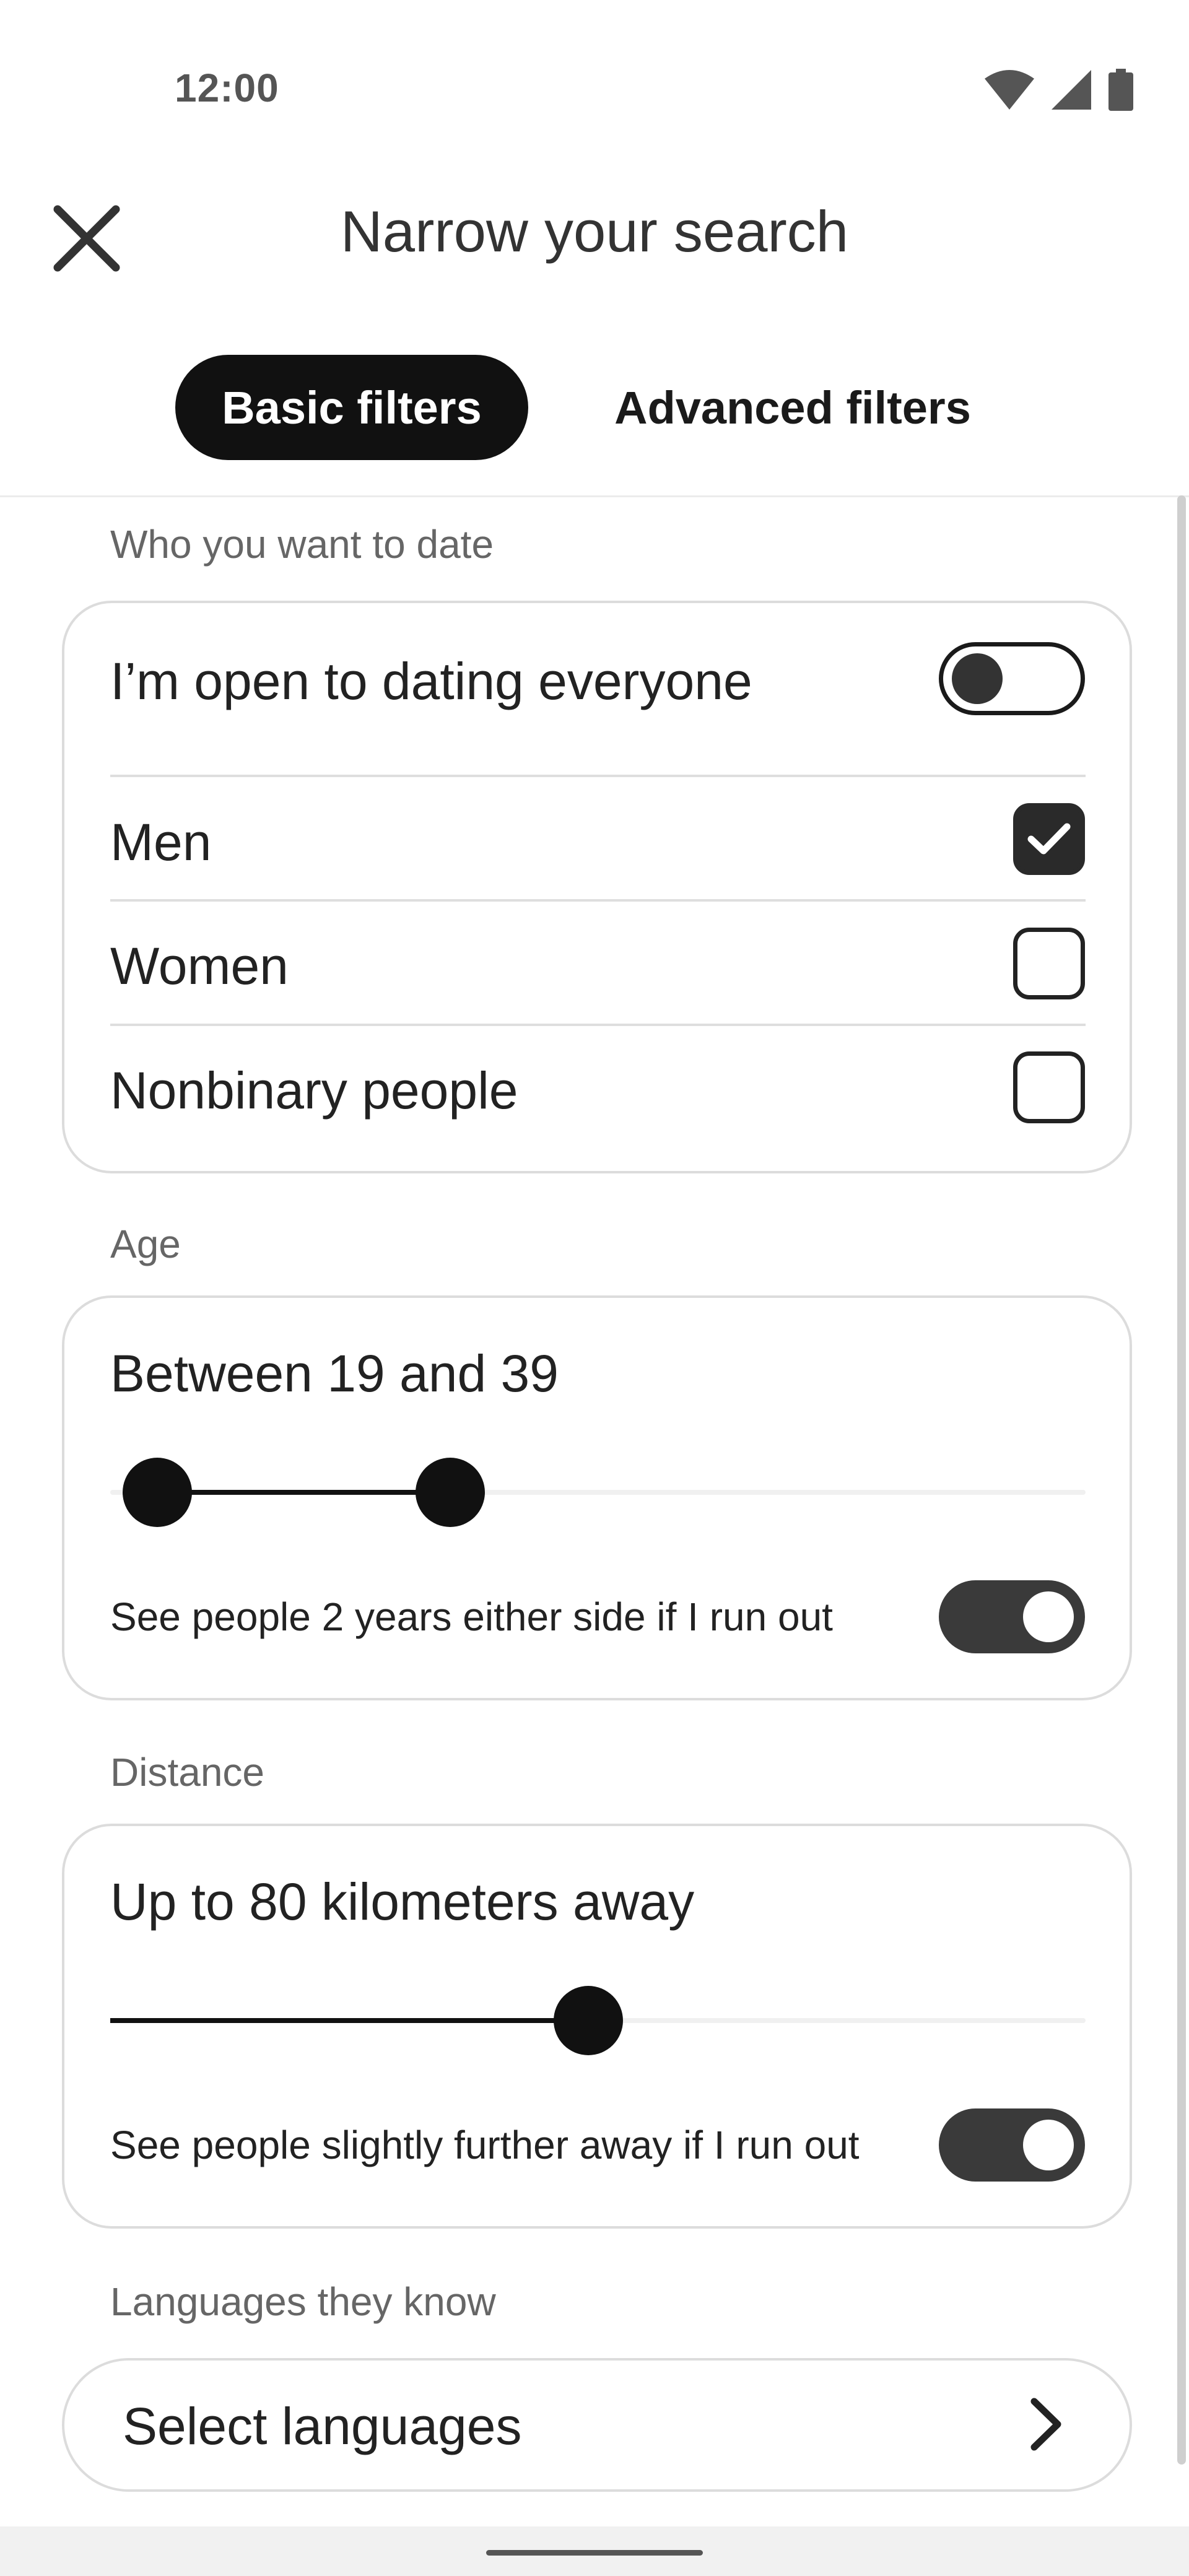  Describe the element at coordinates (322, 2426) in the screenshot. I see `select-languages-label: Select languages` at that location.